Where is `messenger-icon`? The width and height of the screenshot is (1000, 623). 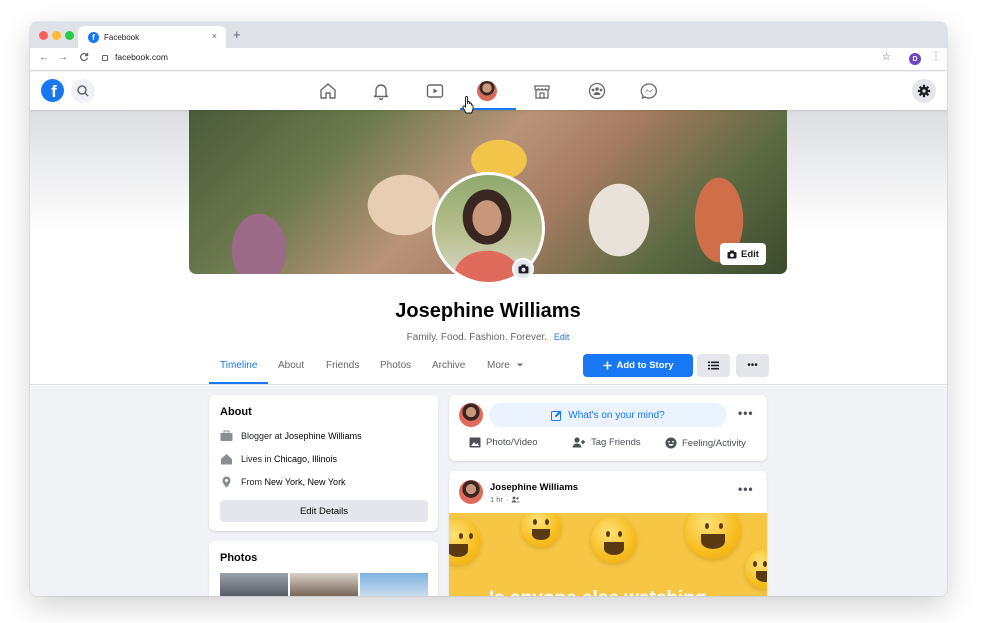
messenger-icon is located at coordinates (648, 91).